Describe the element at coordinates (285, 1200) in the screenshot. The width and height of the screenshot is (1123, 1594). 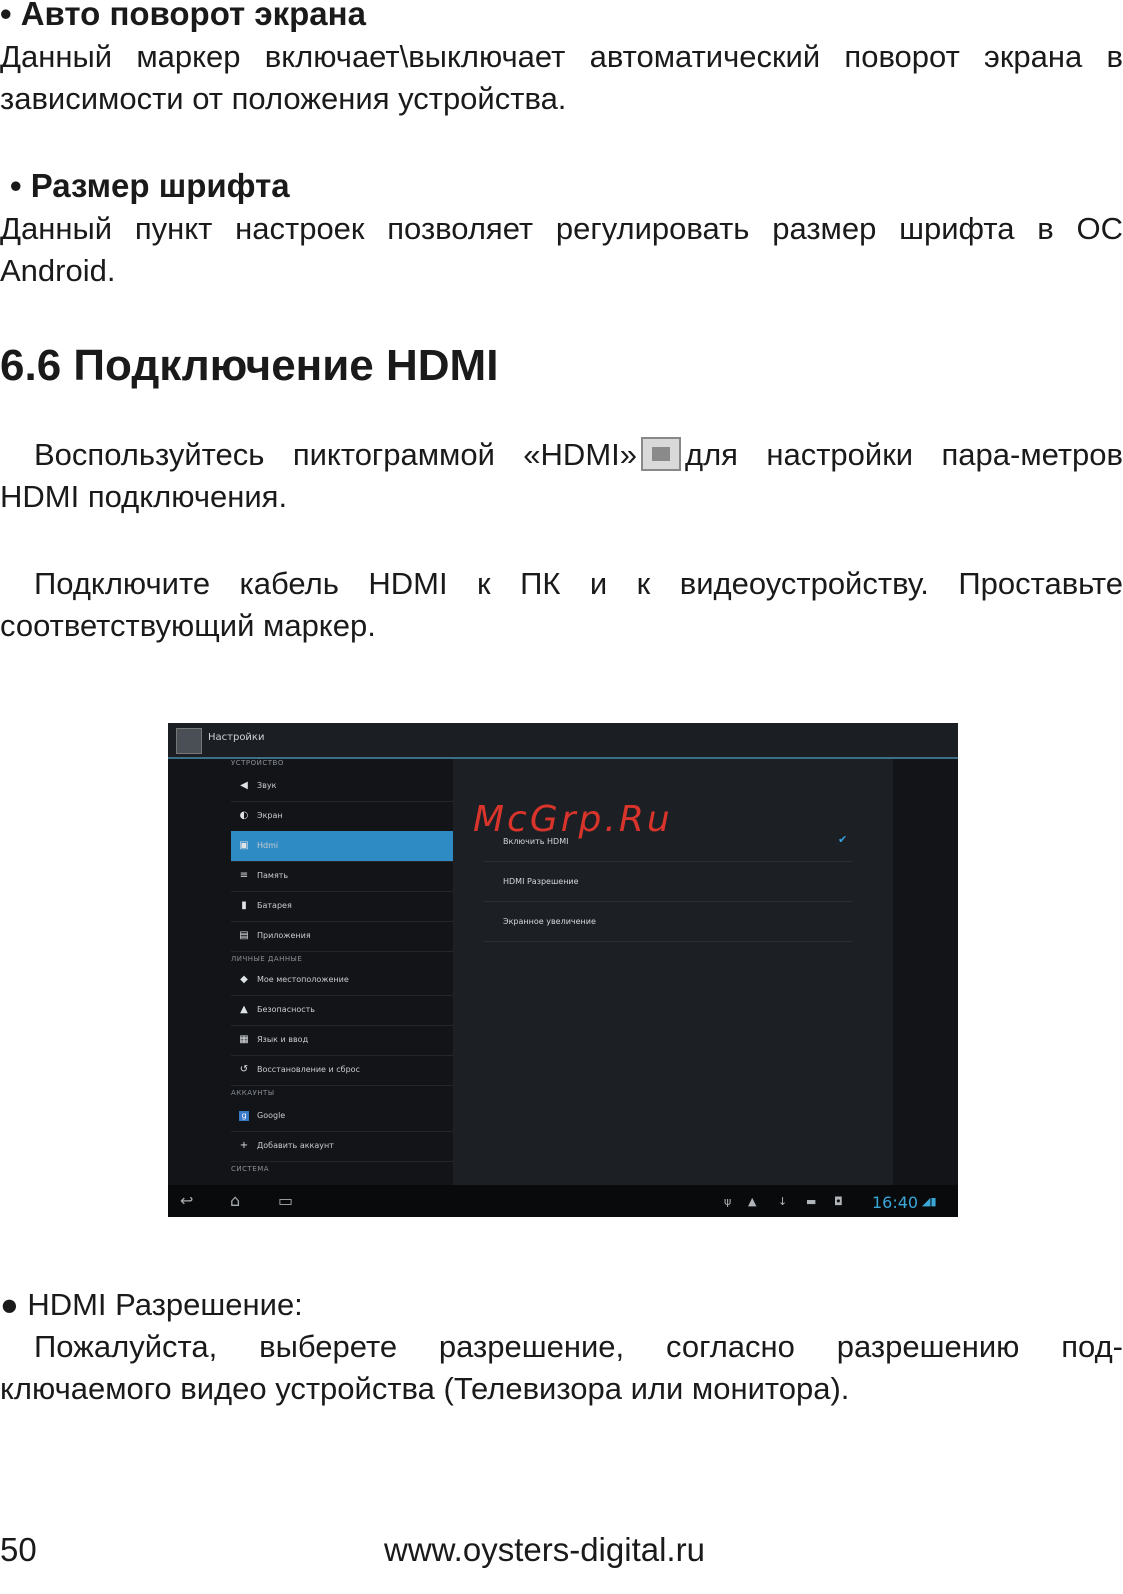
I see `recent-apps-icon: ▭` at that location.